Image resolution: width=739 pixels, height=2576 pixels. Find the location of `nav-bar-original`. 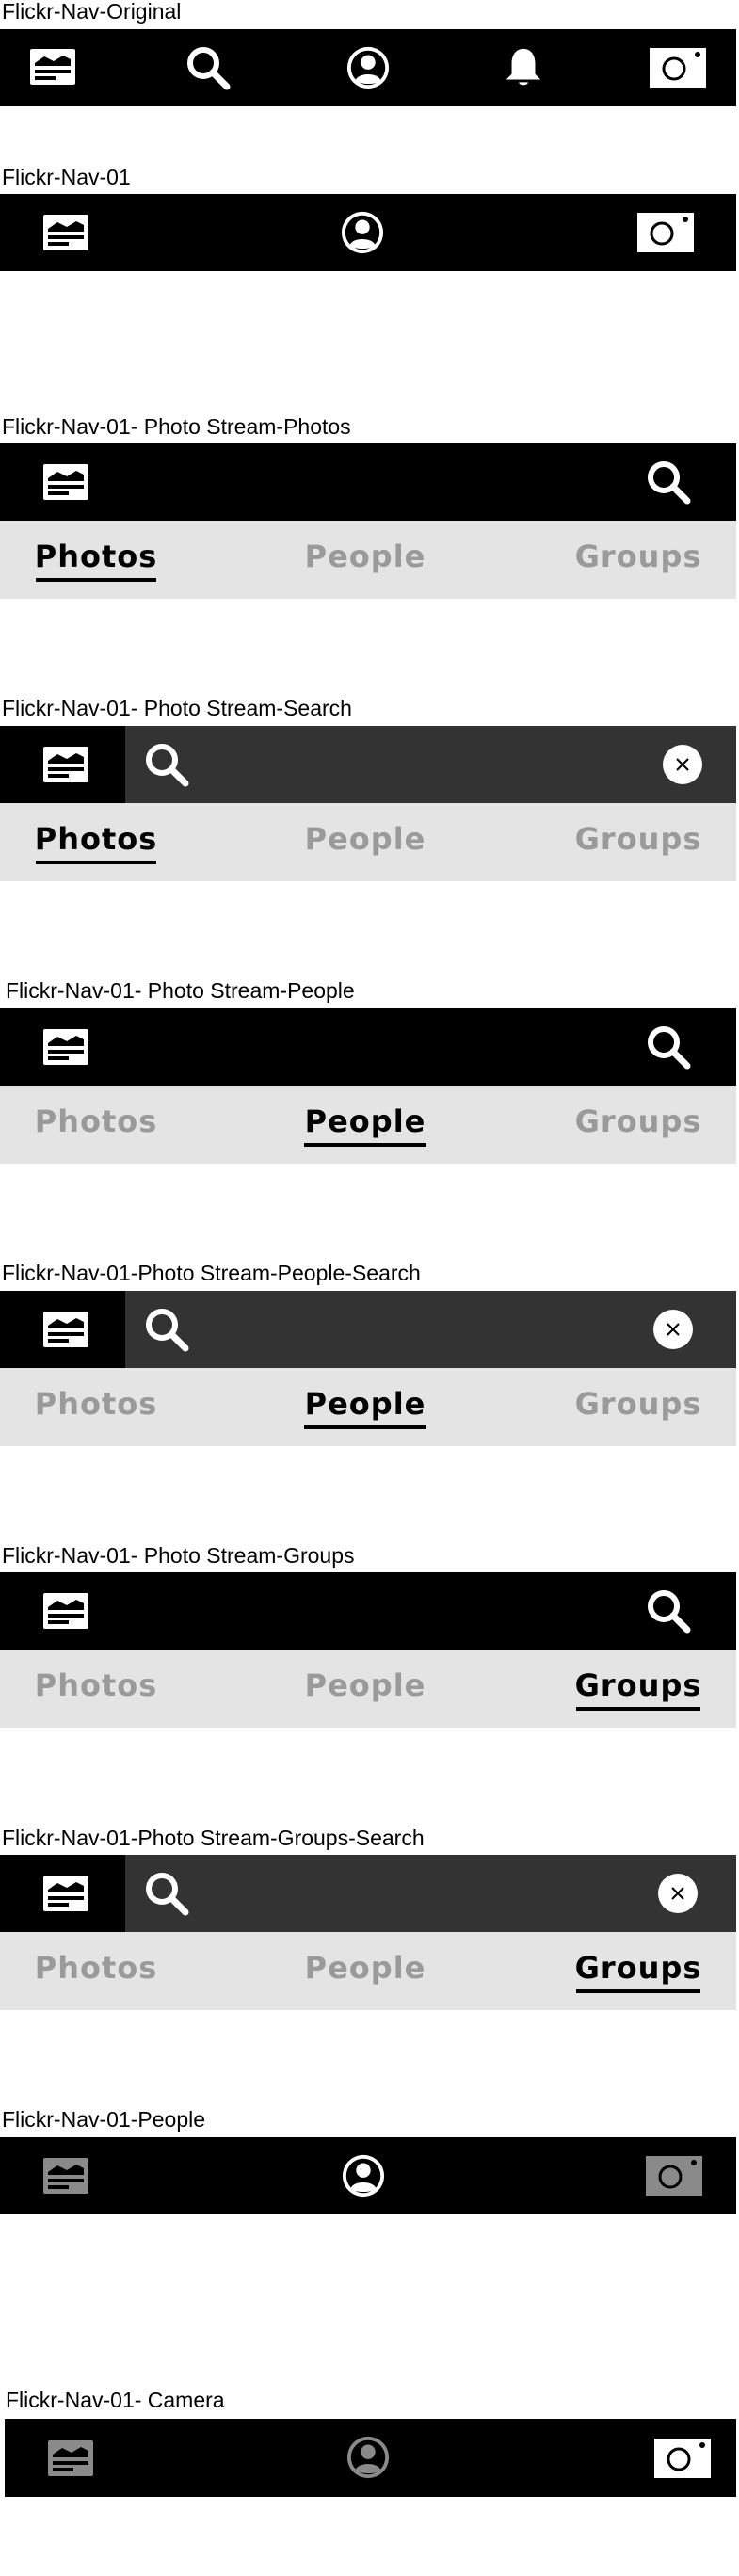

nav-bar-original is located at coordinates (368, 67).